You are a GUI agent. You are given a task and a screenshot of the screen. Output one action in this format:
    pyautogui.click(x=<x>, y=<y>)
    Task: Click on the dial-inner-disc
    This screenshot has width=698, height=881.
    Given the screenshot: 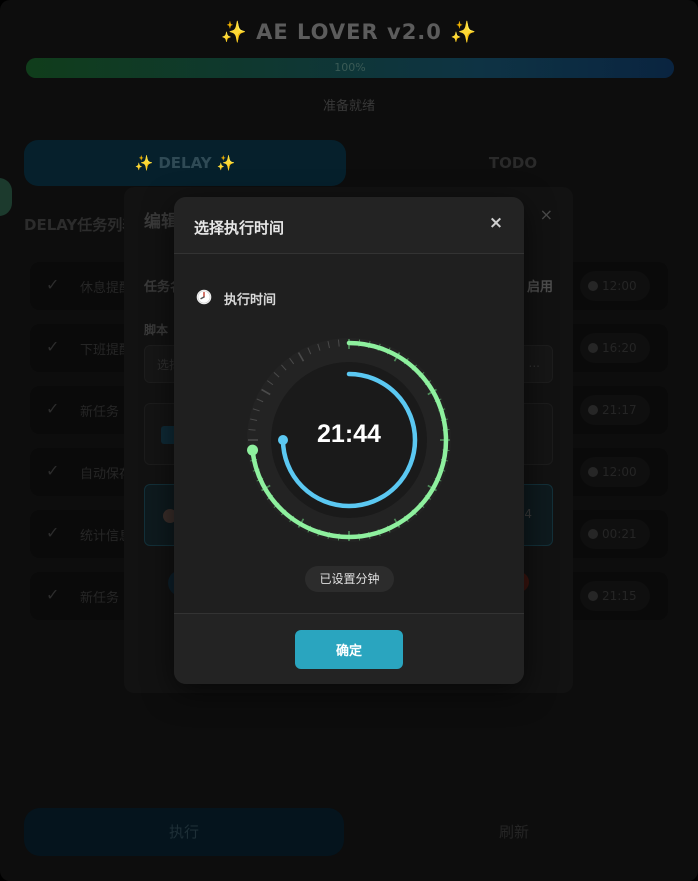 What is the action you would take?
    pyautogui.click(x=349, y=440)
    